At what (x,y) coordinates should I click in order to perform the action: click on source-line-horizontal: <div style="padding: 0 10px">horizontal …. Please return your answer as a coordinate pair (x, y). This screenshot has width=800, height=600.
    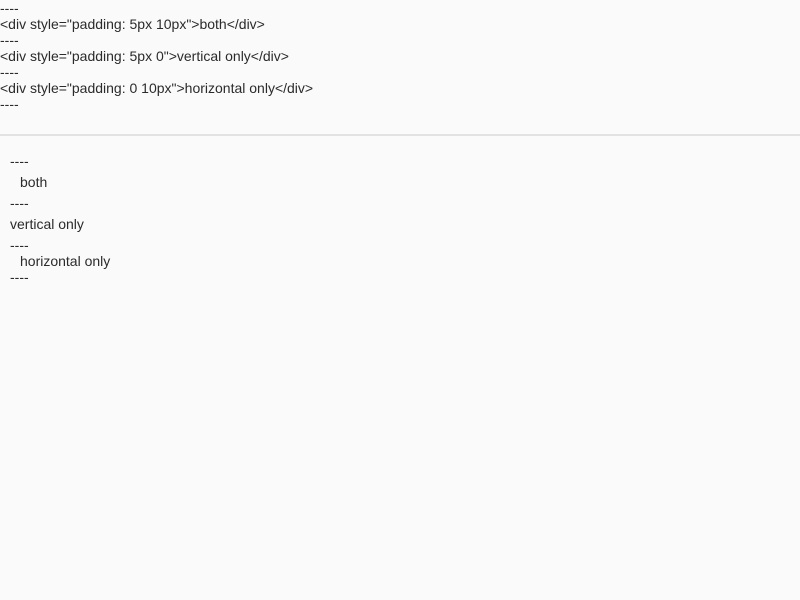
    Looking at the image, I should click on (157, 88).